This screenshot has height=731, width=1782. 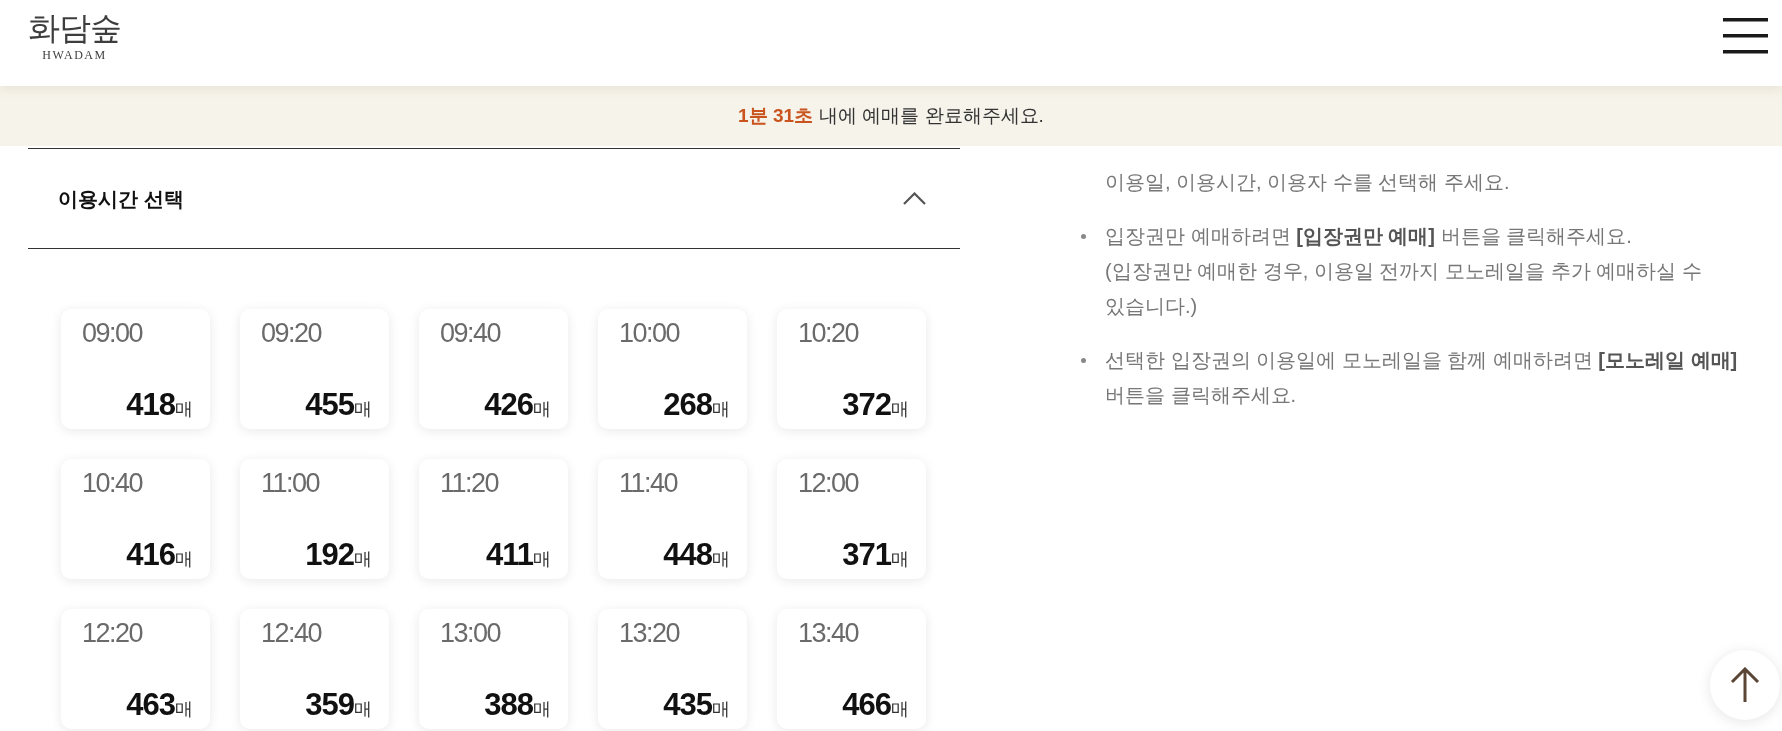 I want to click on logo-subtitle: HWADAM, so click(x=74, y=55).